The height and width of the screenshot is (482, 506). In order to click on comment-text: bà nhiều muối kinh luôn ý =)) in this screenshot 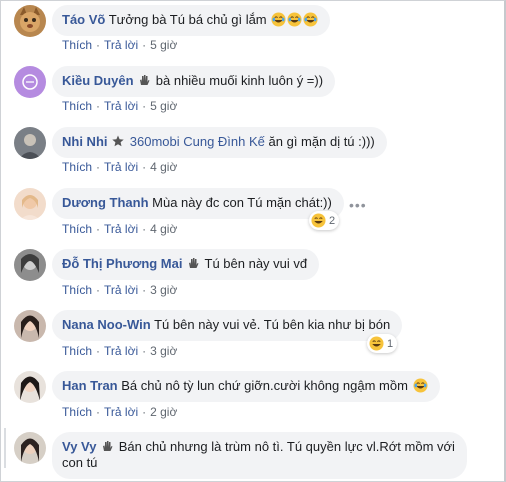, I will do `click(239, 80)`.